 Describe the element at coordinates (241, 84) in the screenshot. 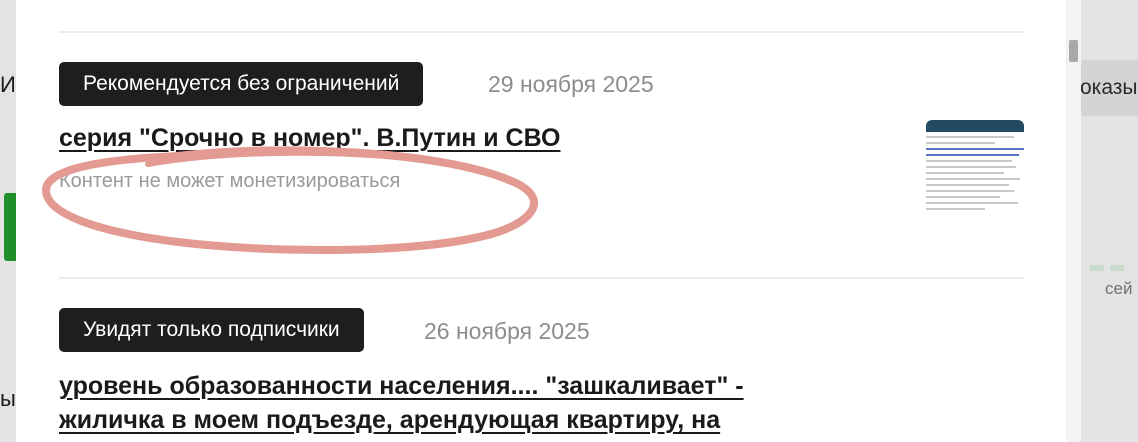

I see `status-badge: Рекомендуется без ограничений` at that location.